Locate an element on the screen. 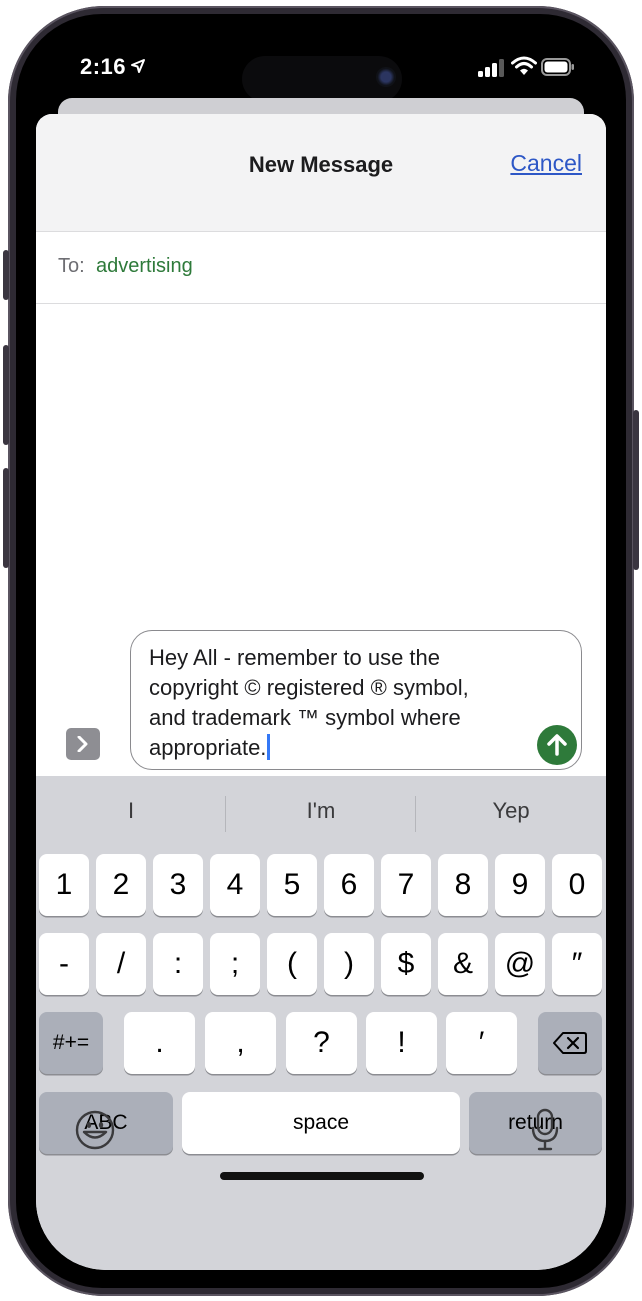 This screenshot has height=1301, width=642. send-arrow-icon is located at coordinates (557, 745).